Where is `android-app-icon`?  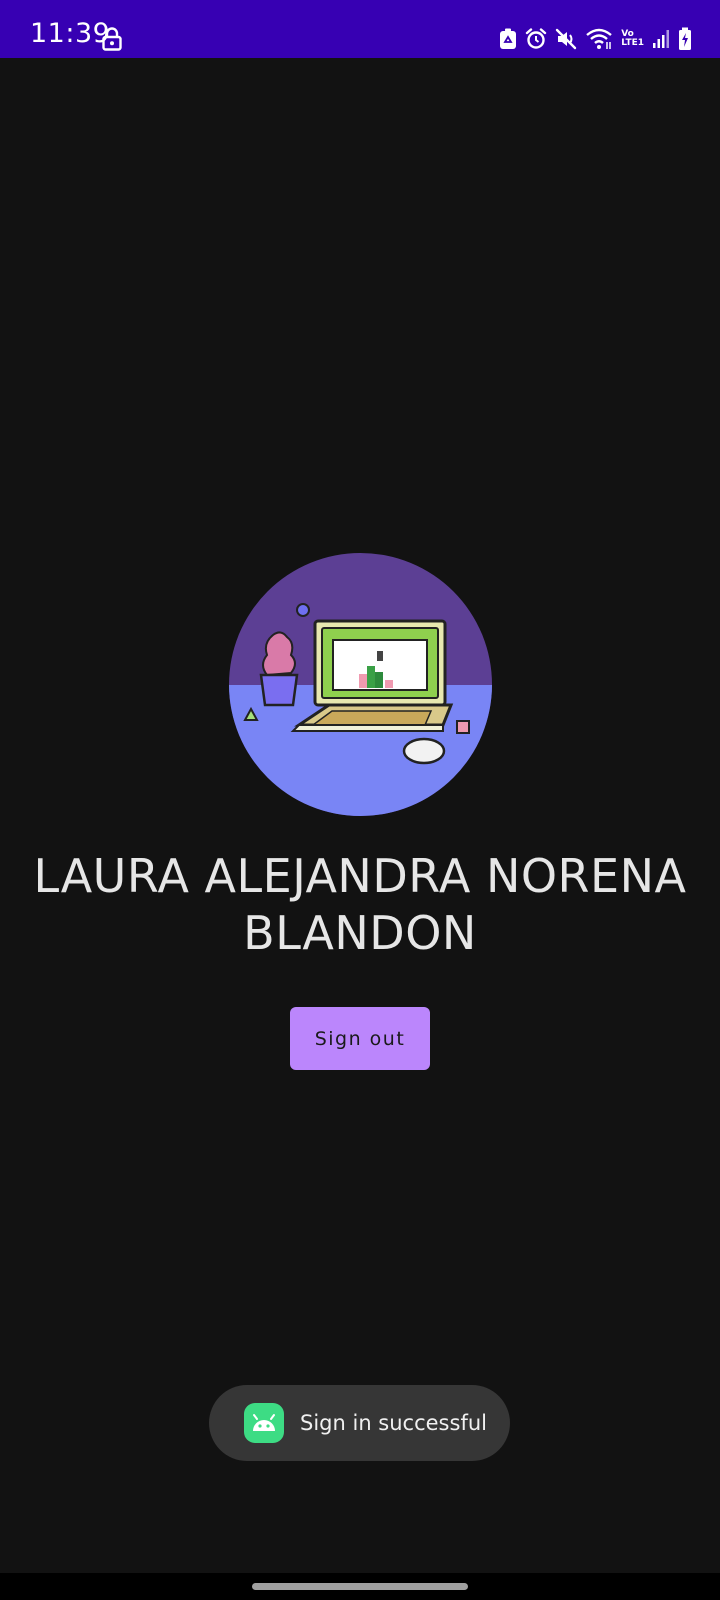 android-app-icon is located at coordinates (264, 1423).